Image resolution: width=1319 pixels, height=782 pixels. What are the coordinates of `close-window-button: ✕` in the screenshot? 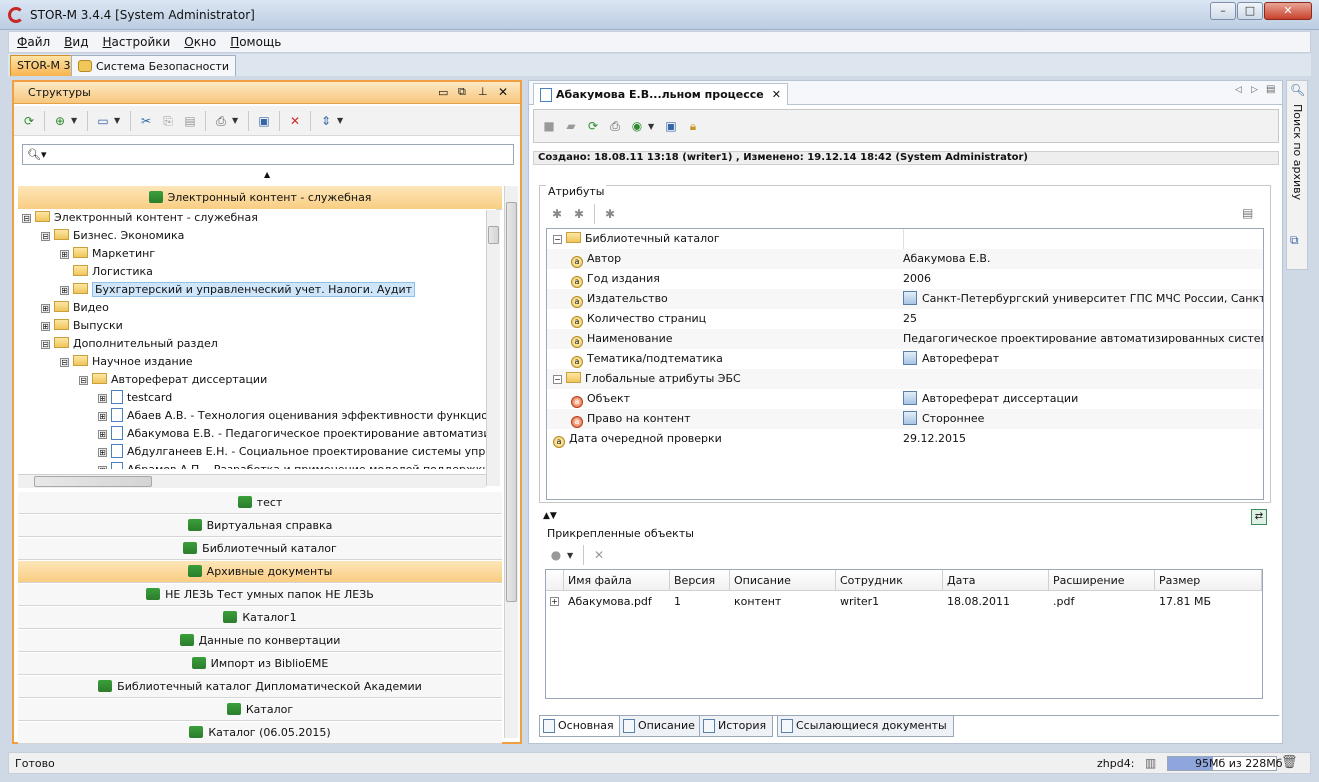 It's located at (1288, 11).